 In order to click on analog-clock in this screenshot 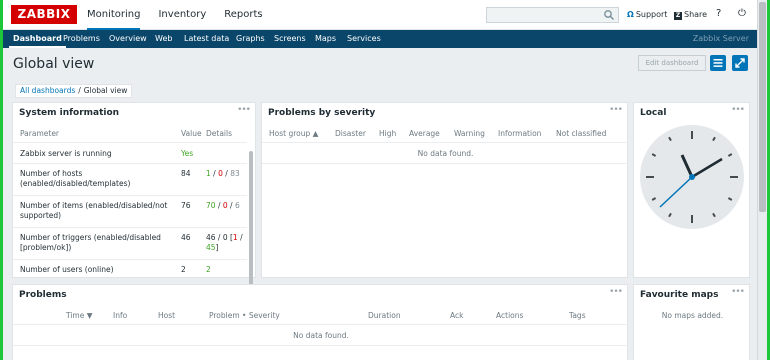, I will do `click(692, 177)`.